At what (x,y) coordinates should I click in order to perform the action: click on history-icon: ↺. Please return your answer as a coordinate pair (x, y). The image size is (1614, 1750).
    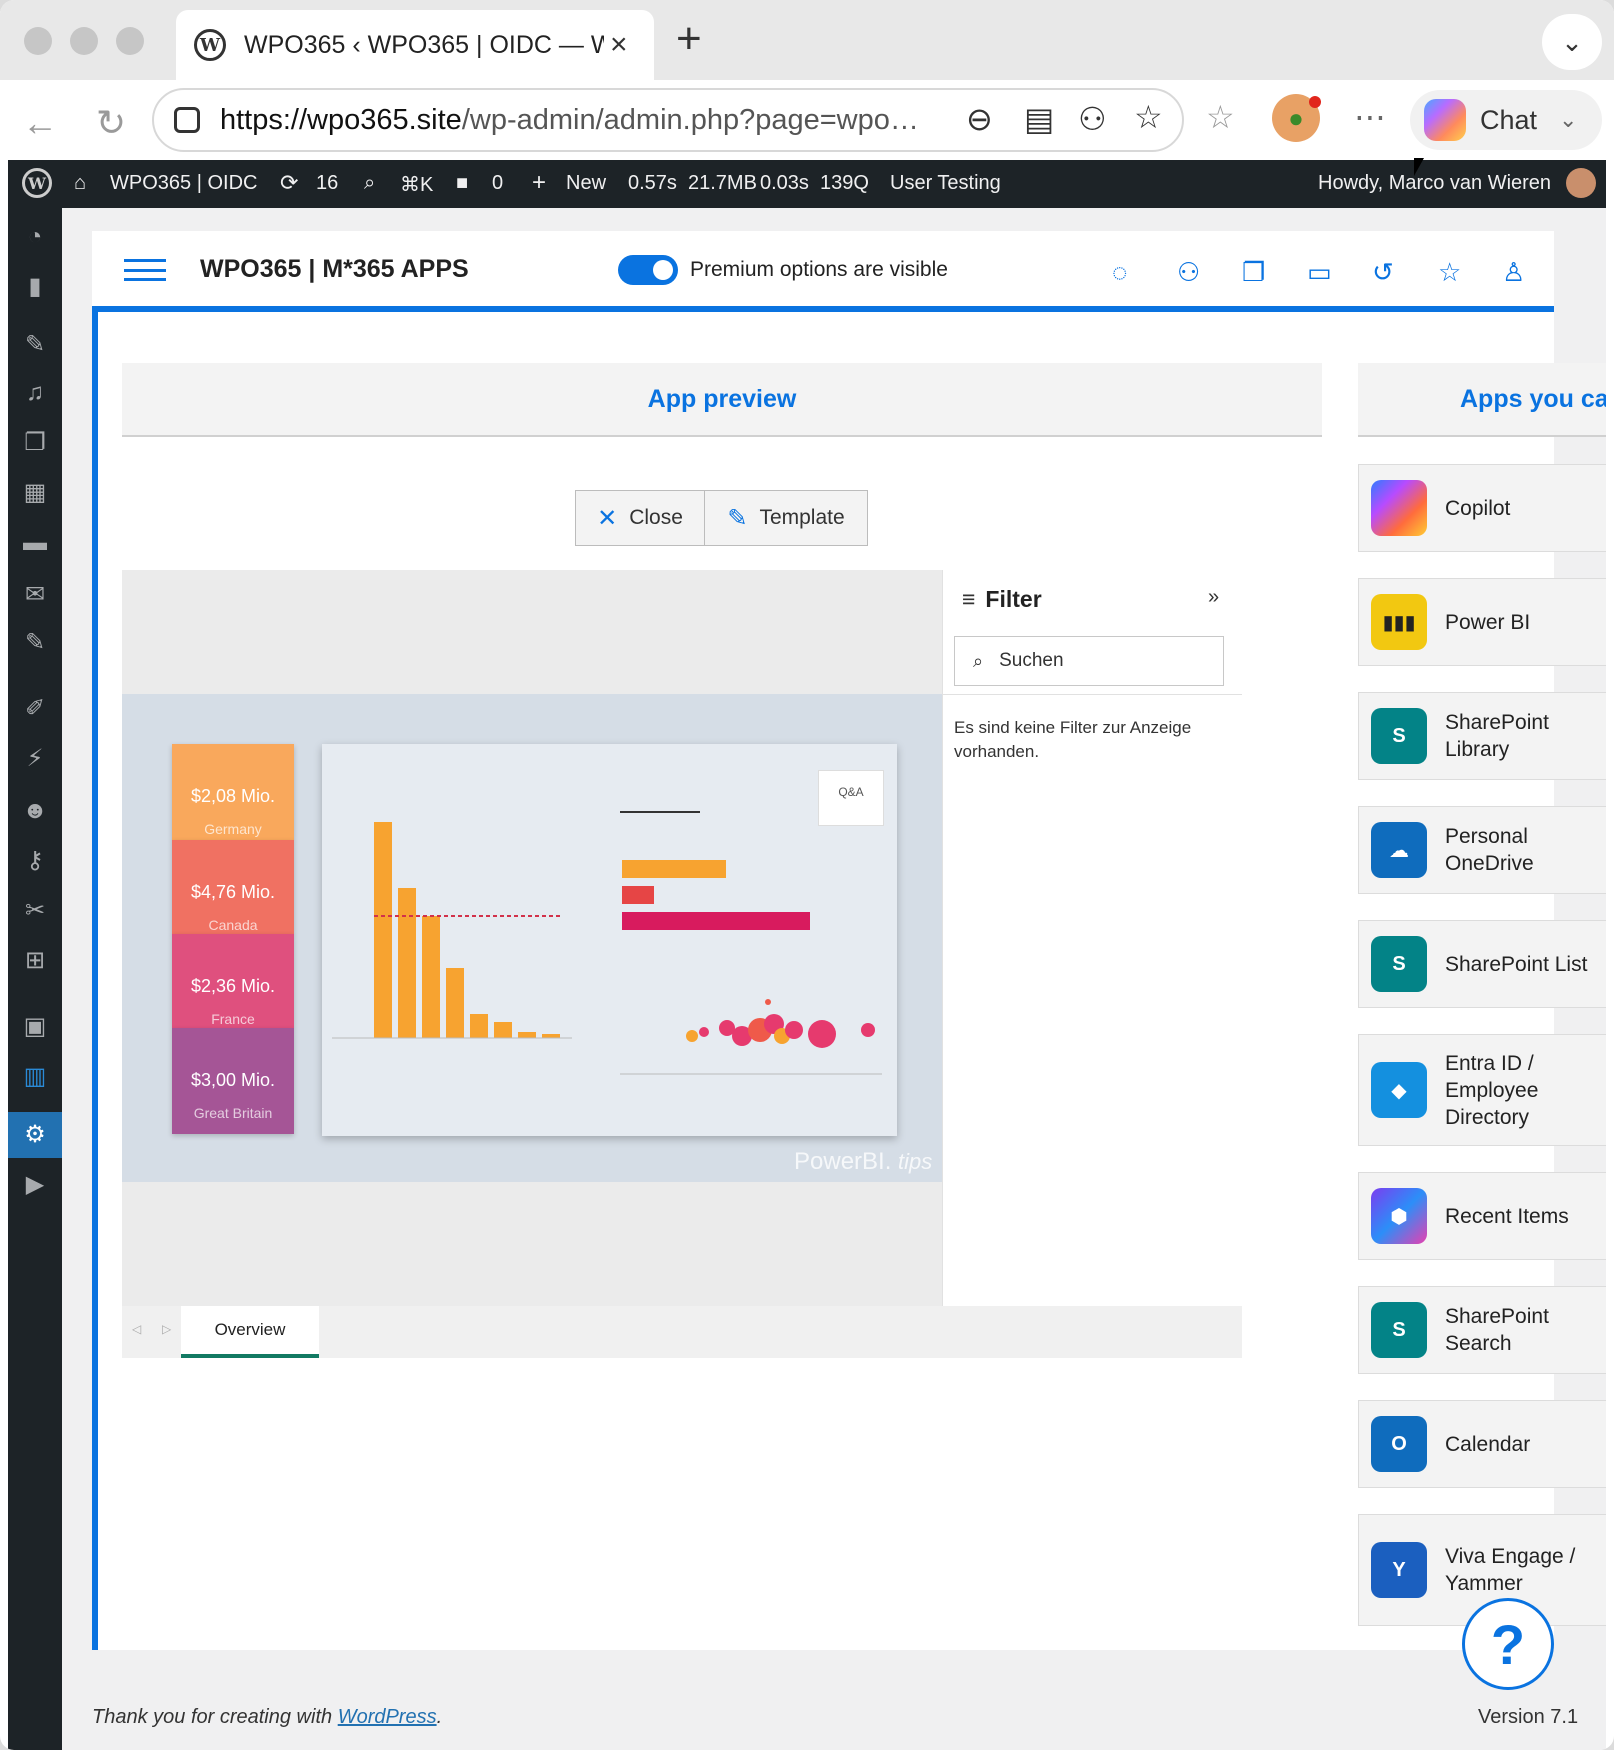
    Looking at the image, I should click on (1383, 272).